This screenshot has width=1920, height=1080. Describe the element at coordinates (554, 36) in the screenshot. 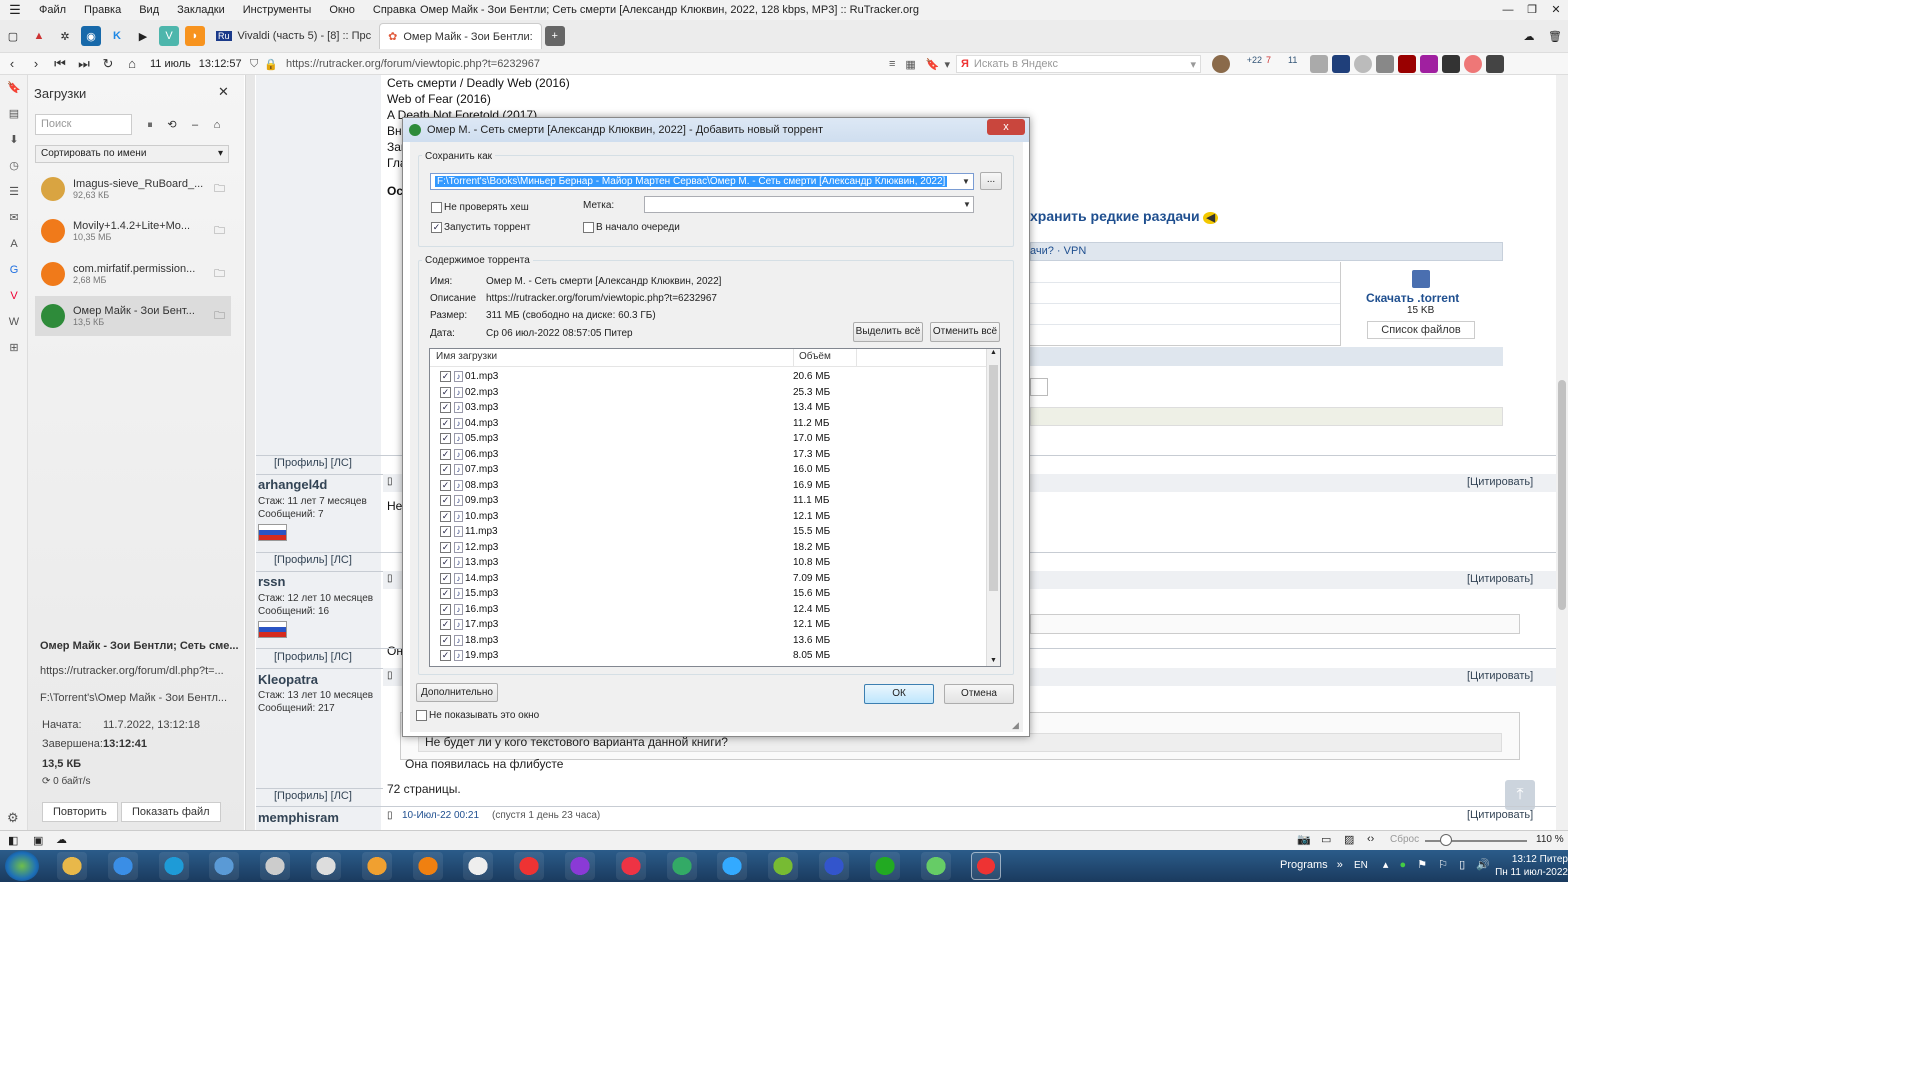

I see `new-tab-icon: +` at that location.